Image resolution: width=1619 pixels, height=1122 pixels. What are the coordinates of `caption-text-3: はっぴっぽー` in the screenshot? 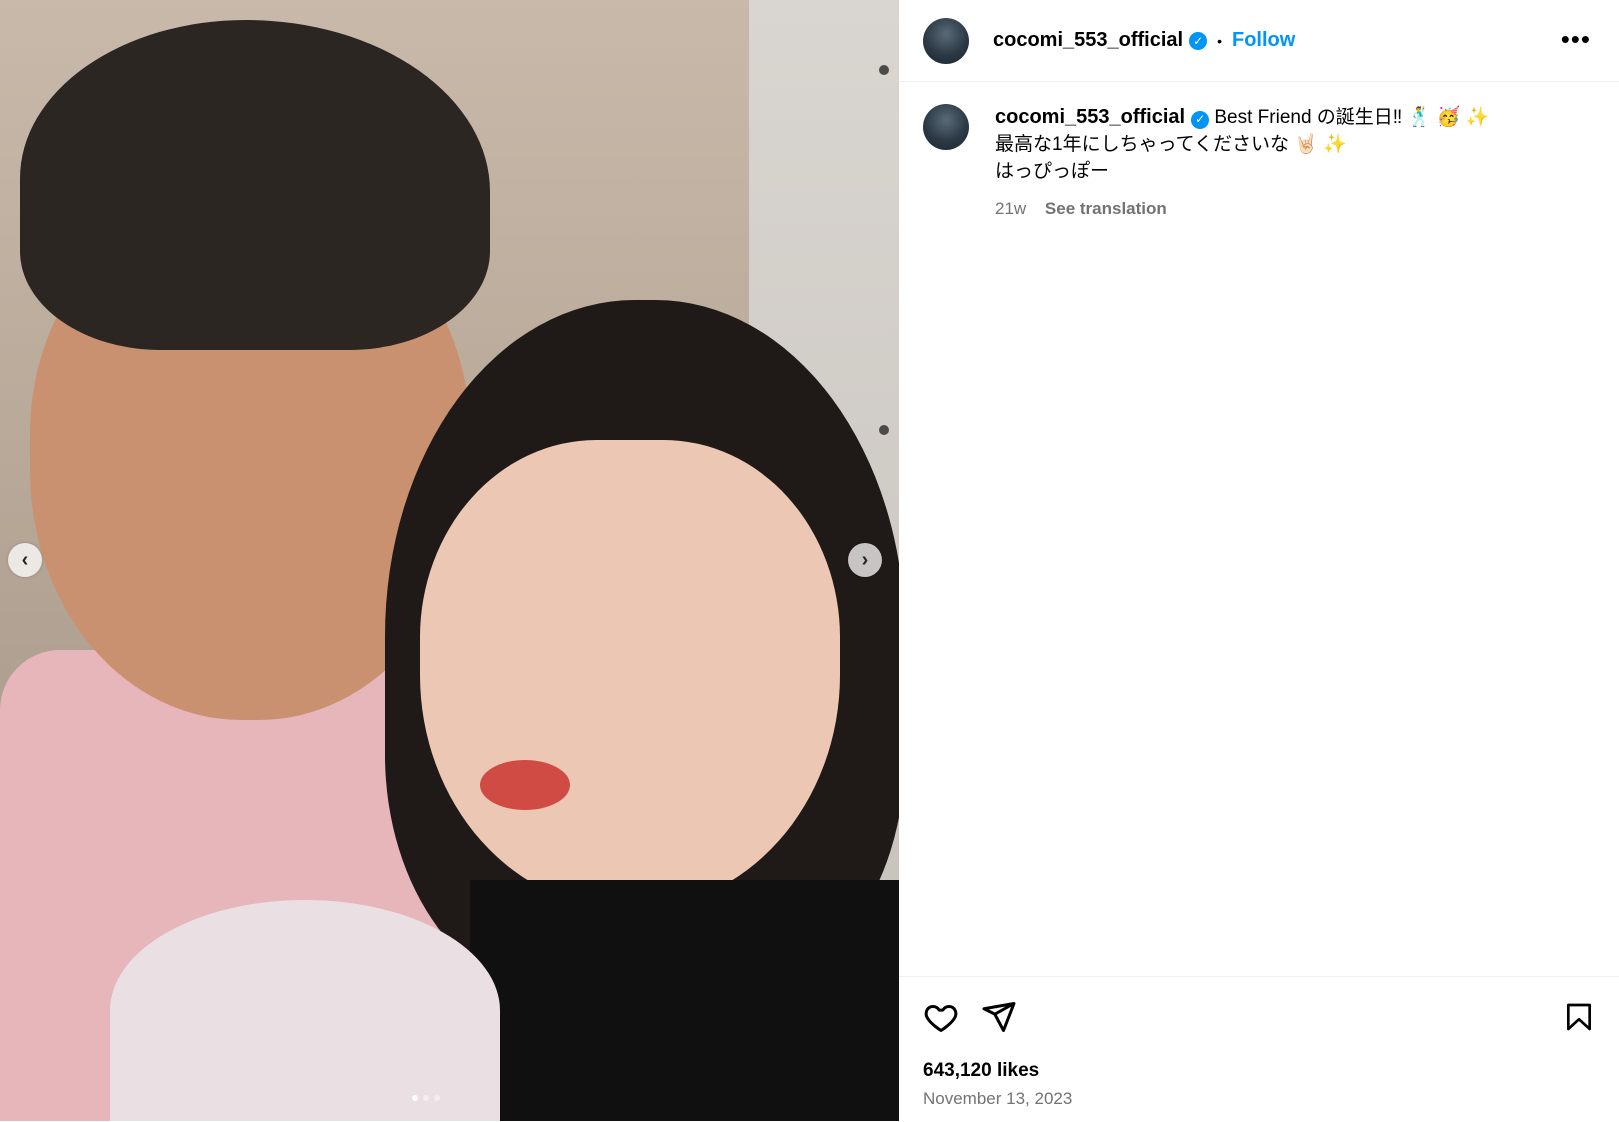 It's located at (1052, 171).